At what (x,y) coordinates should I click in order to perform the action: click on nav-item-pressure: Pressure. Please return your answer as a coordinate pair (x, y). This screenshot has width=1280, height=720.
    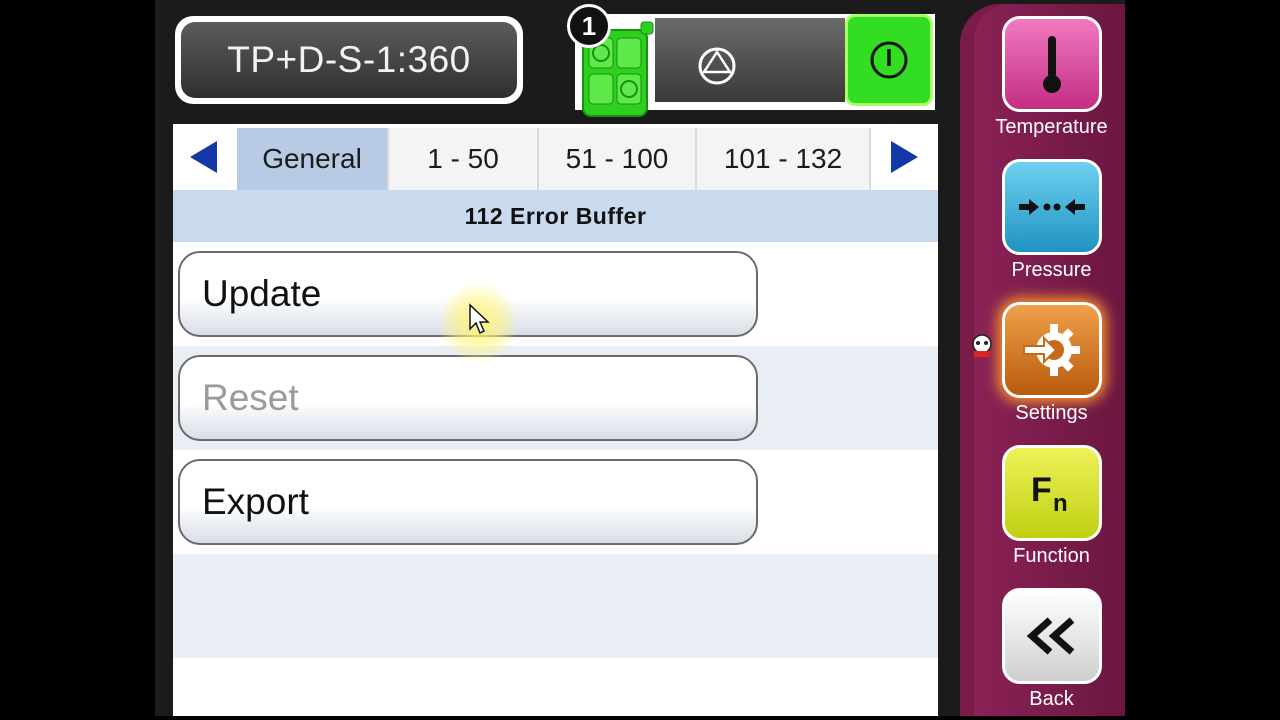
    Looking at the image, I should click on (1049, 220).